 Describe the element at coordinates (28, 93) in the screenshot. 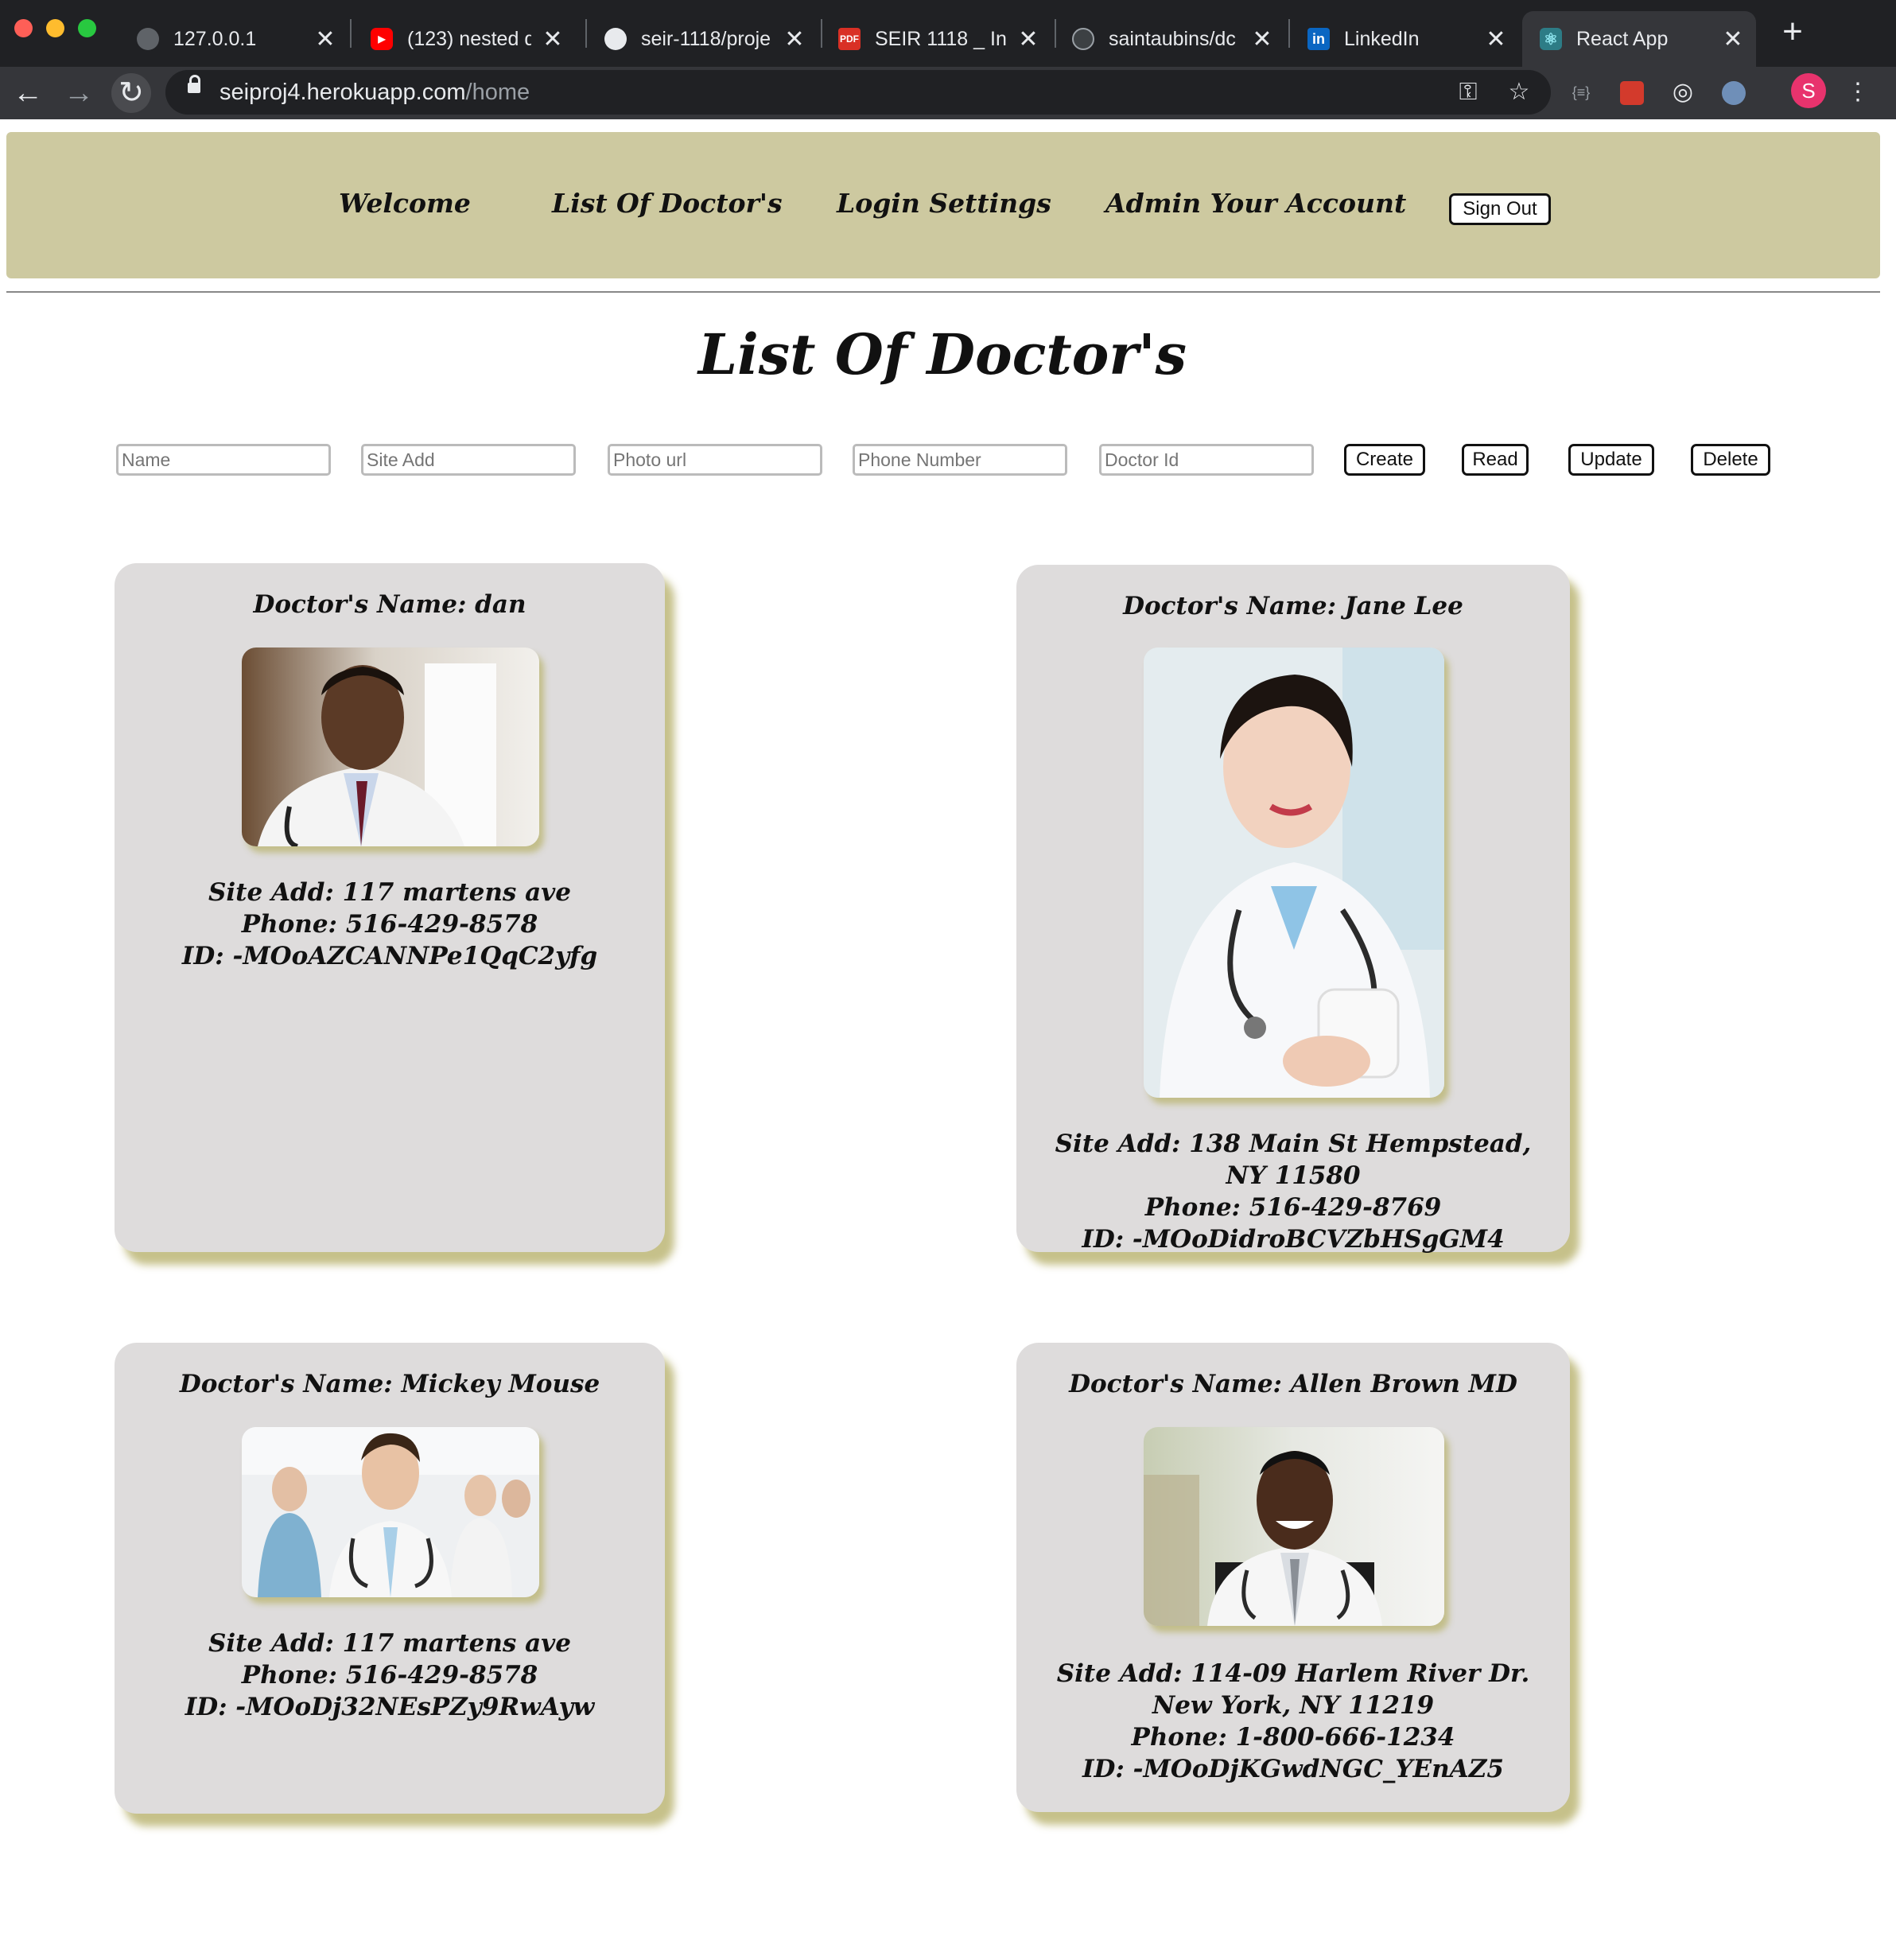

I see `back-icon: ←` at that location.